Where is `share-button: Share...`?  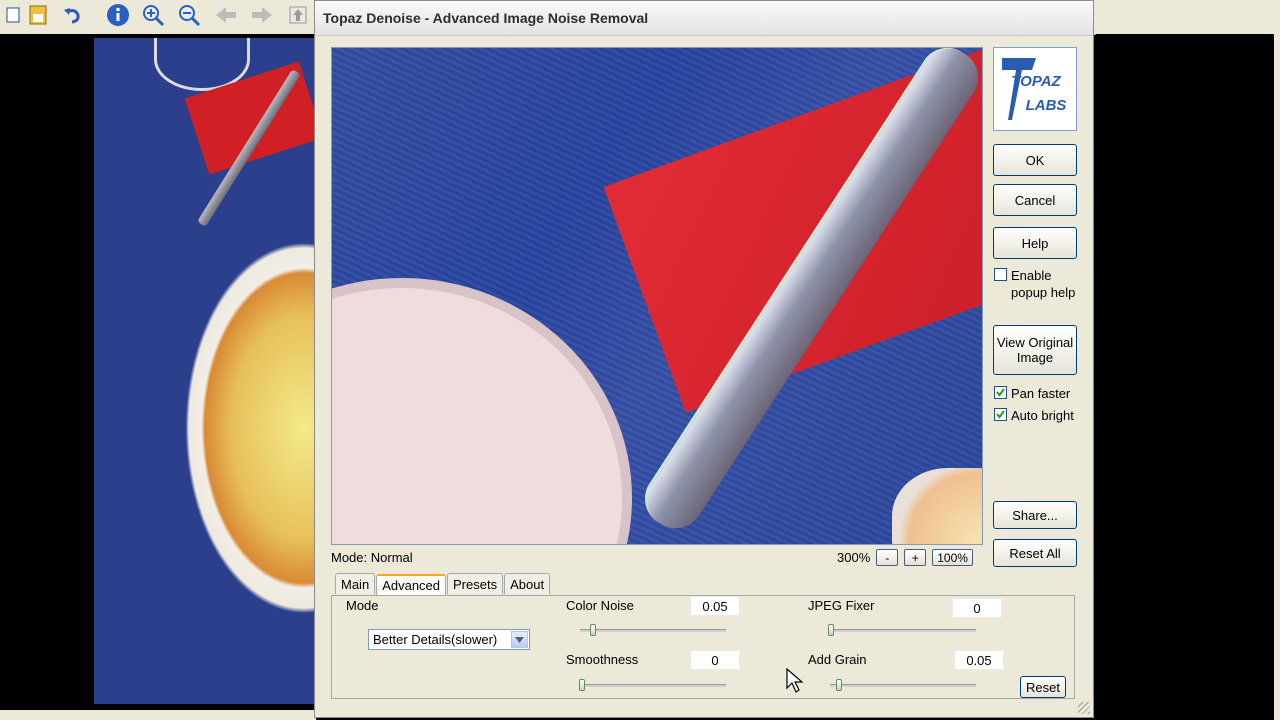
share-button: Share... is located at coordinates (1035, 515).